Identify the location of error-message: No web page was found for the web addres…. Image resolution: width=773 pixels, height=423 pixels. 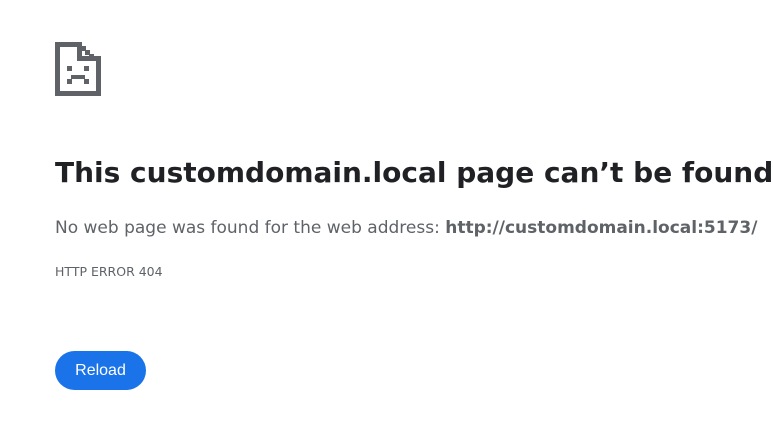
(406, 228).